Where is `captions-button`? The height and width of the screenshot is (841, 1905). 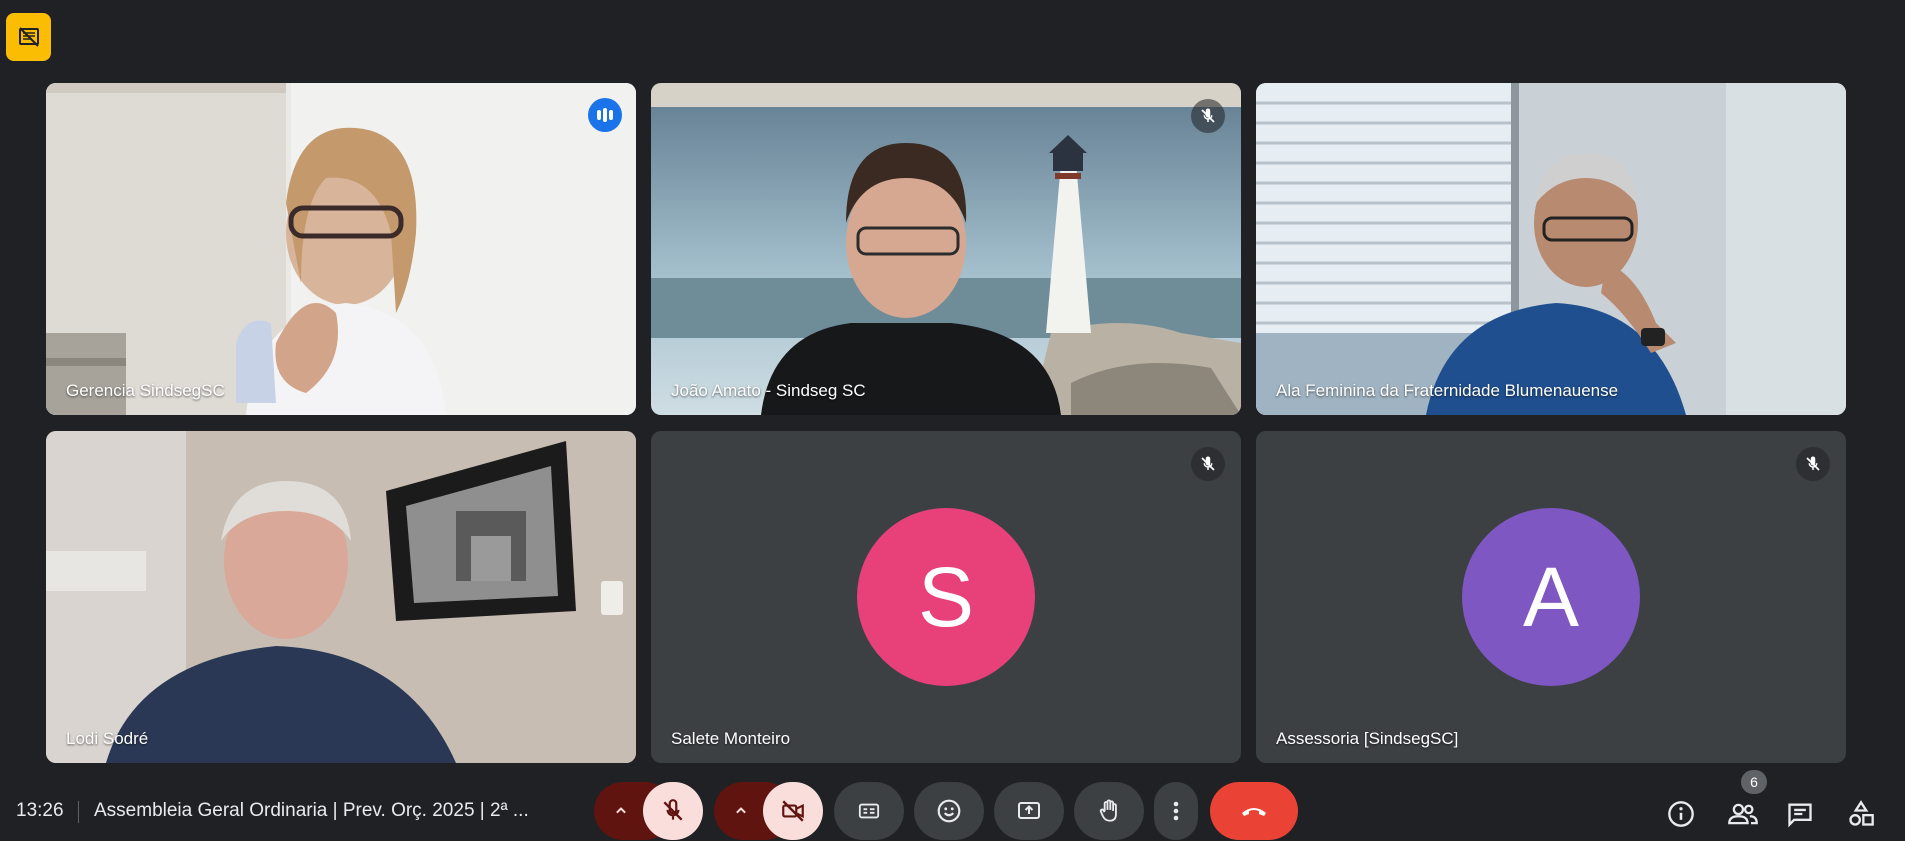
captions-button is located at coordinates (869, 811).